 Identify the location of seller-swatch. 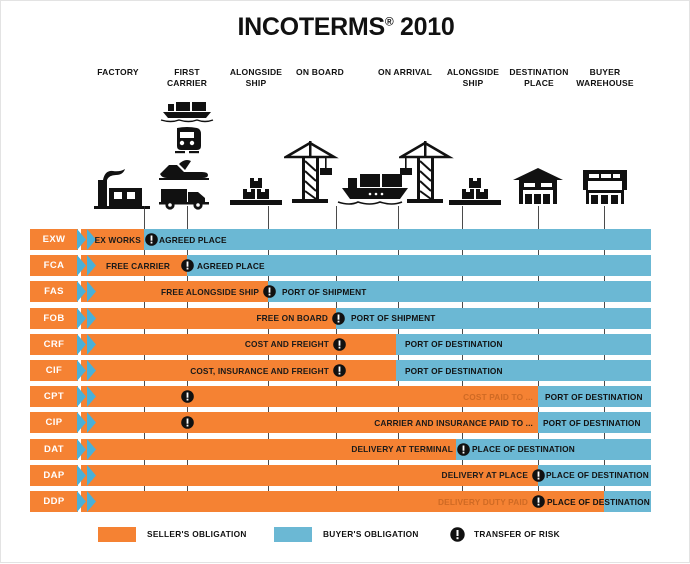
(117, 534).